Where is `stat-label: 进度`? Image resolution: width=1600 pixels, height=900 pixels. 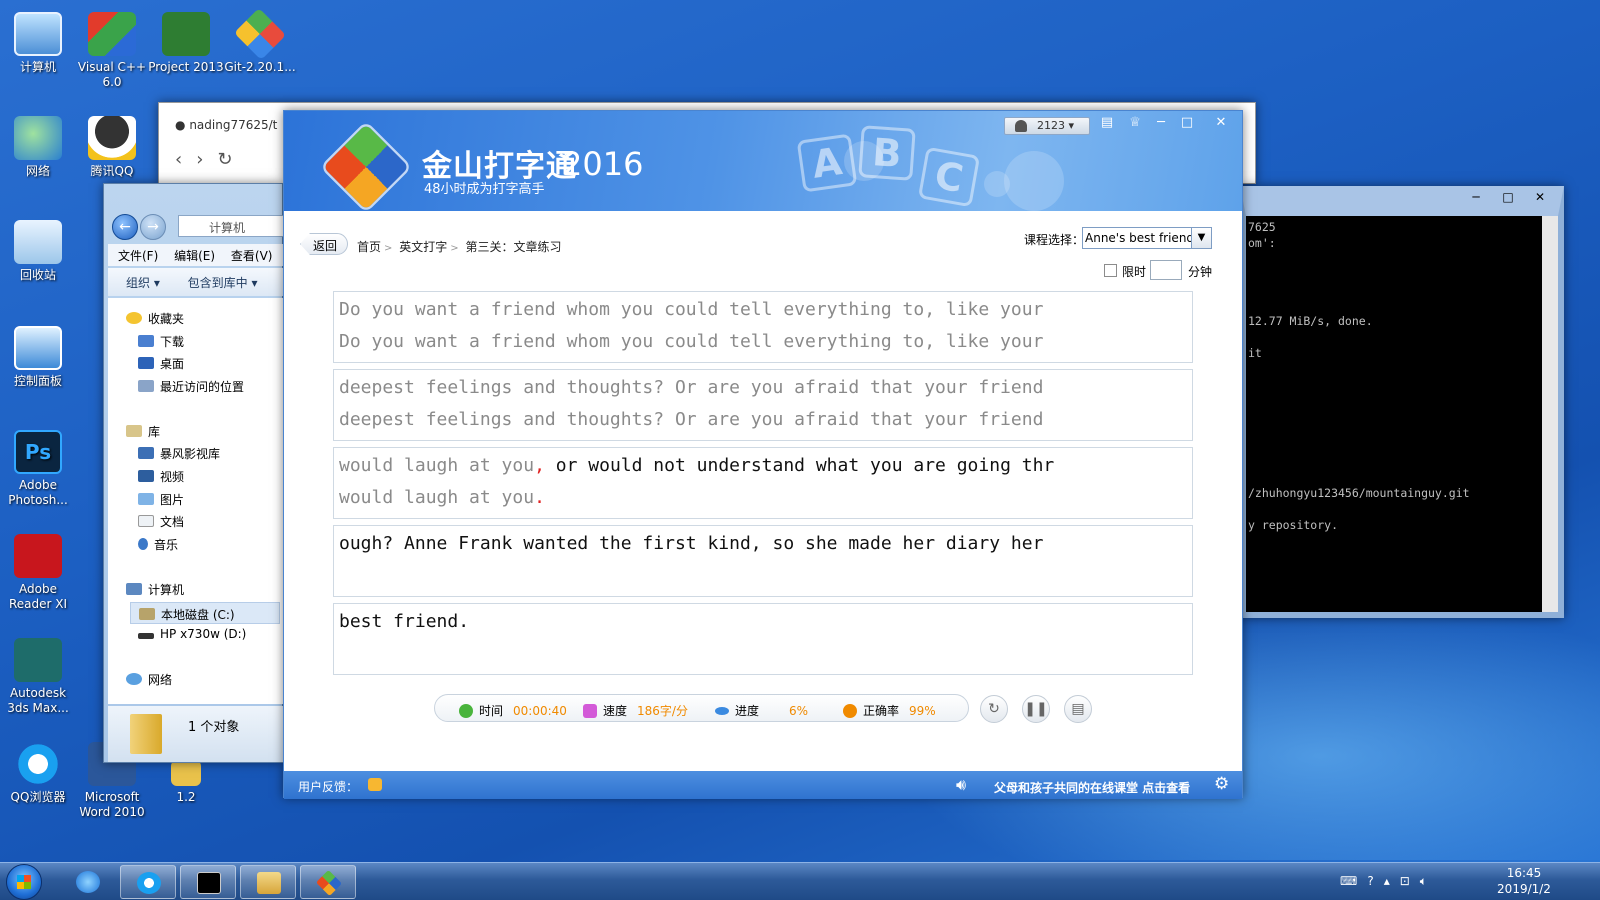
stat-label: 进度 is located at coordinates (747, 711).